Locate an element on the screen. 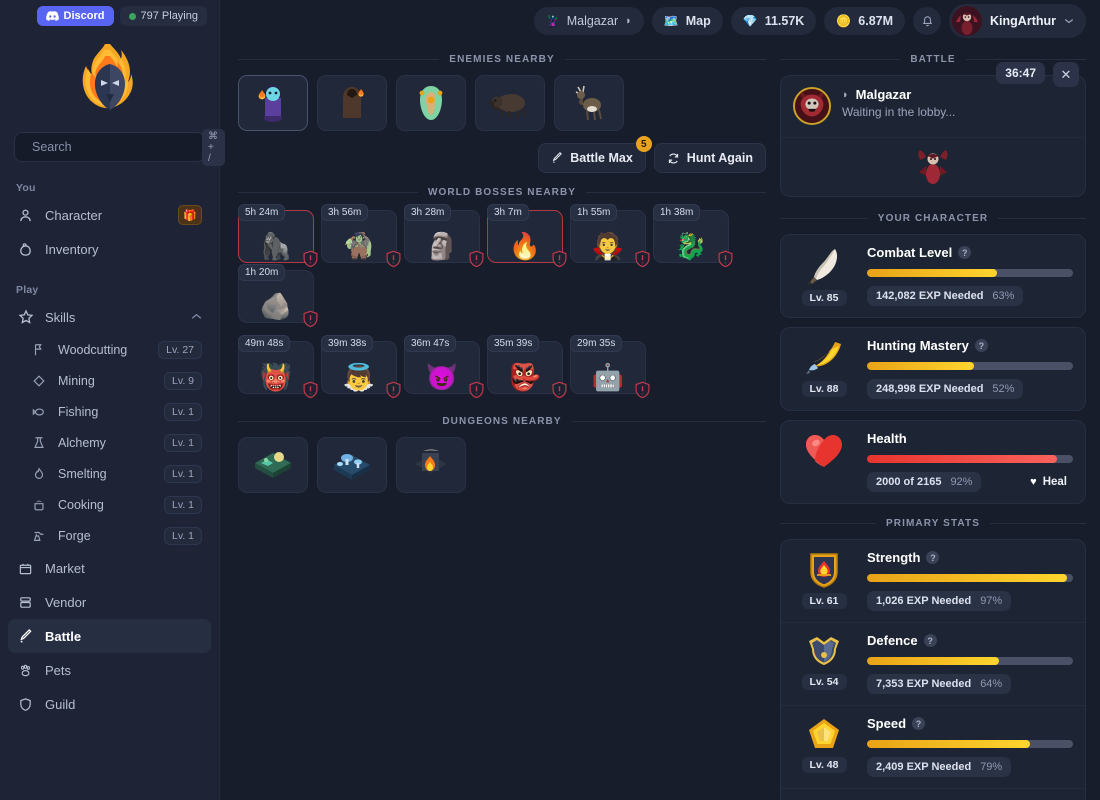 The image size is (1100, 800). sidebar-item-inventory: Inventory is located at coordinates (109, 249).